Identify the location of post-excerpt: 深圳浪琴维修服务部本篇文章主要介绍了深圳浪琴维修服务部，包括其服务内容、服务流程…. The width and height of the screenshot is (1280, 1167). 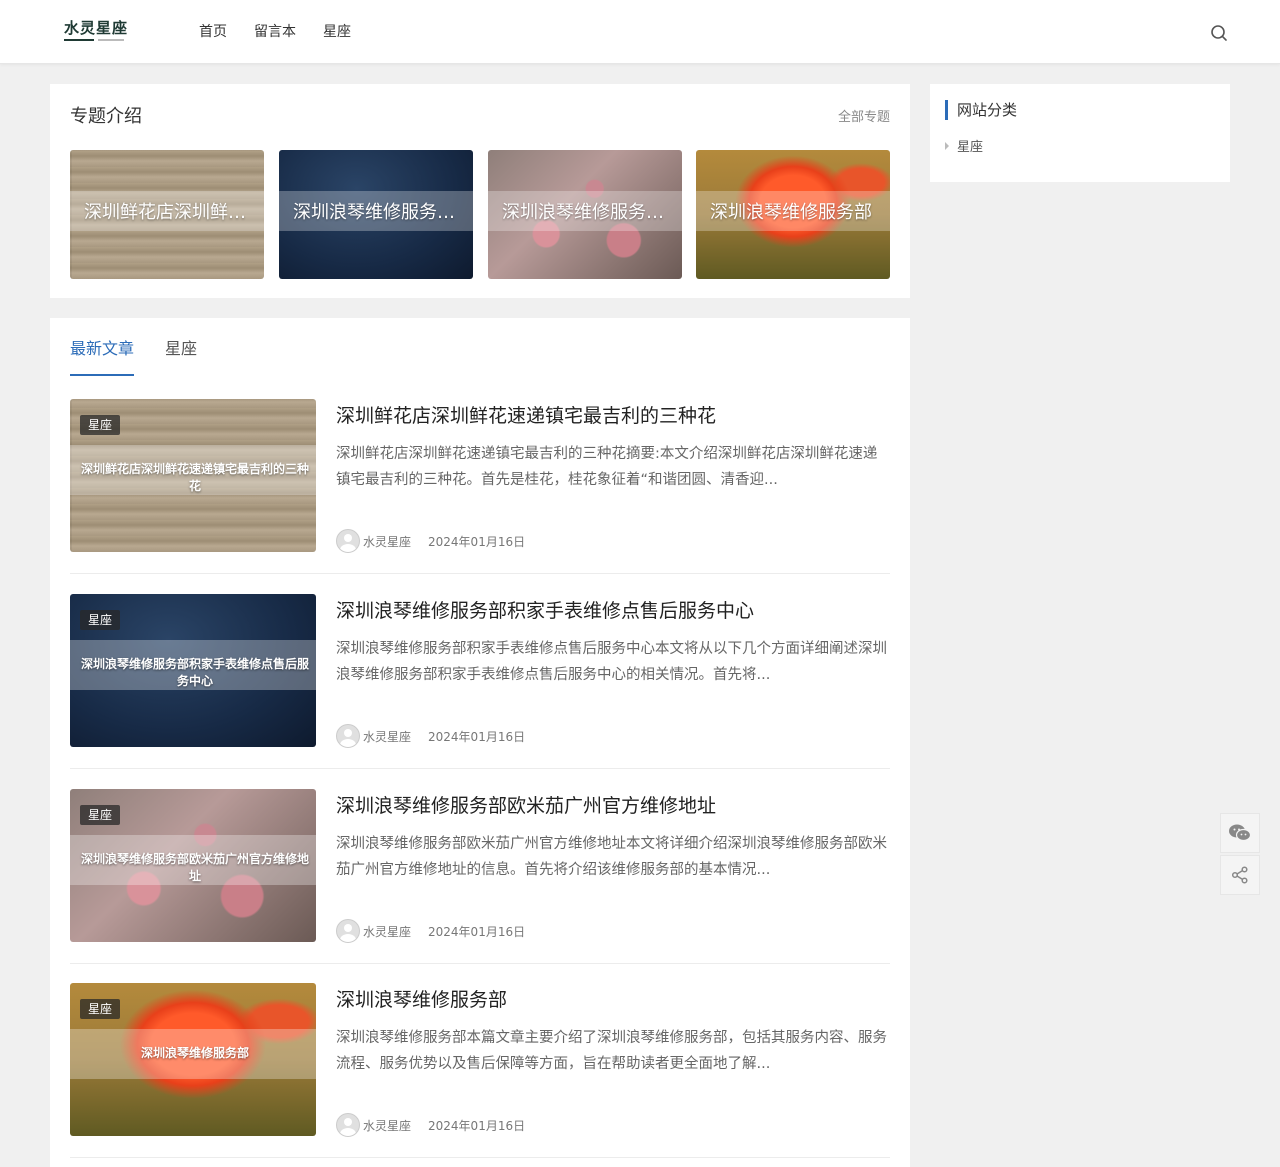
(611, 1051).